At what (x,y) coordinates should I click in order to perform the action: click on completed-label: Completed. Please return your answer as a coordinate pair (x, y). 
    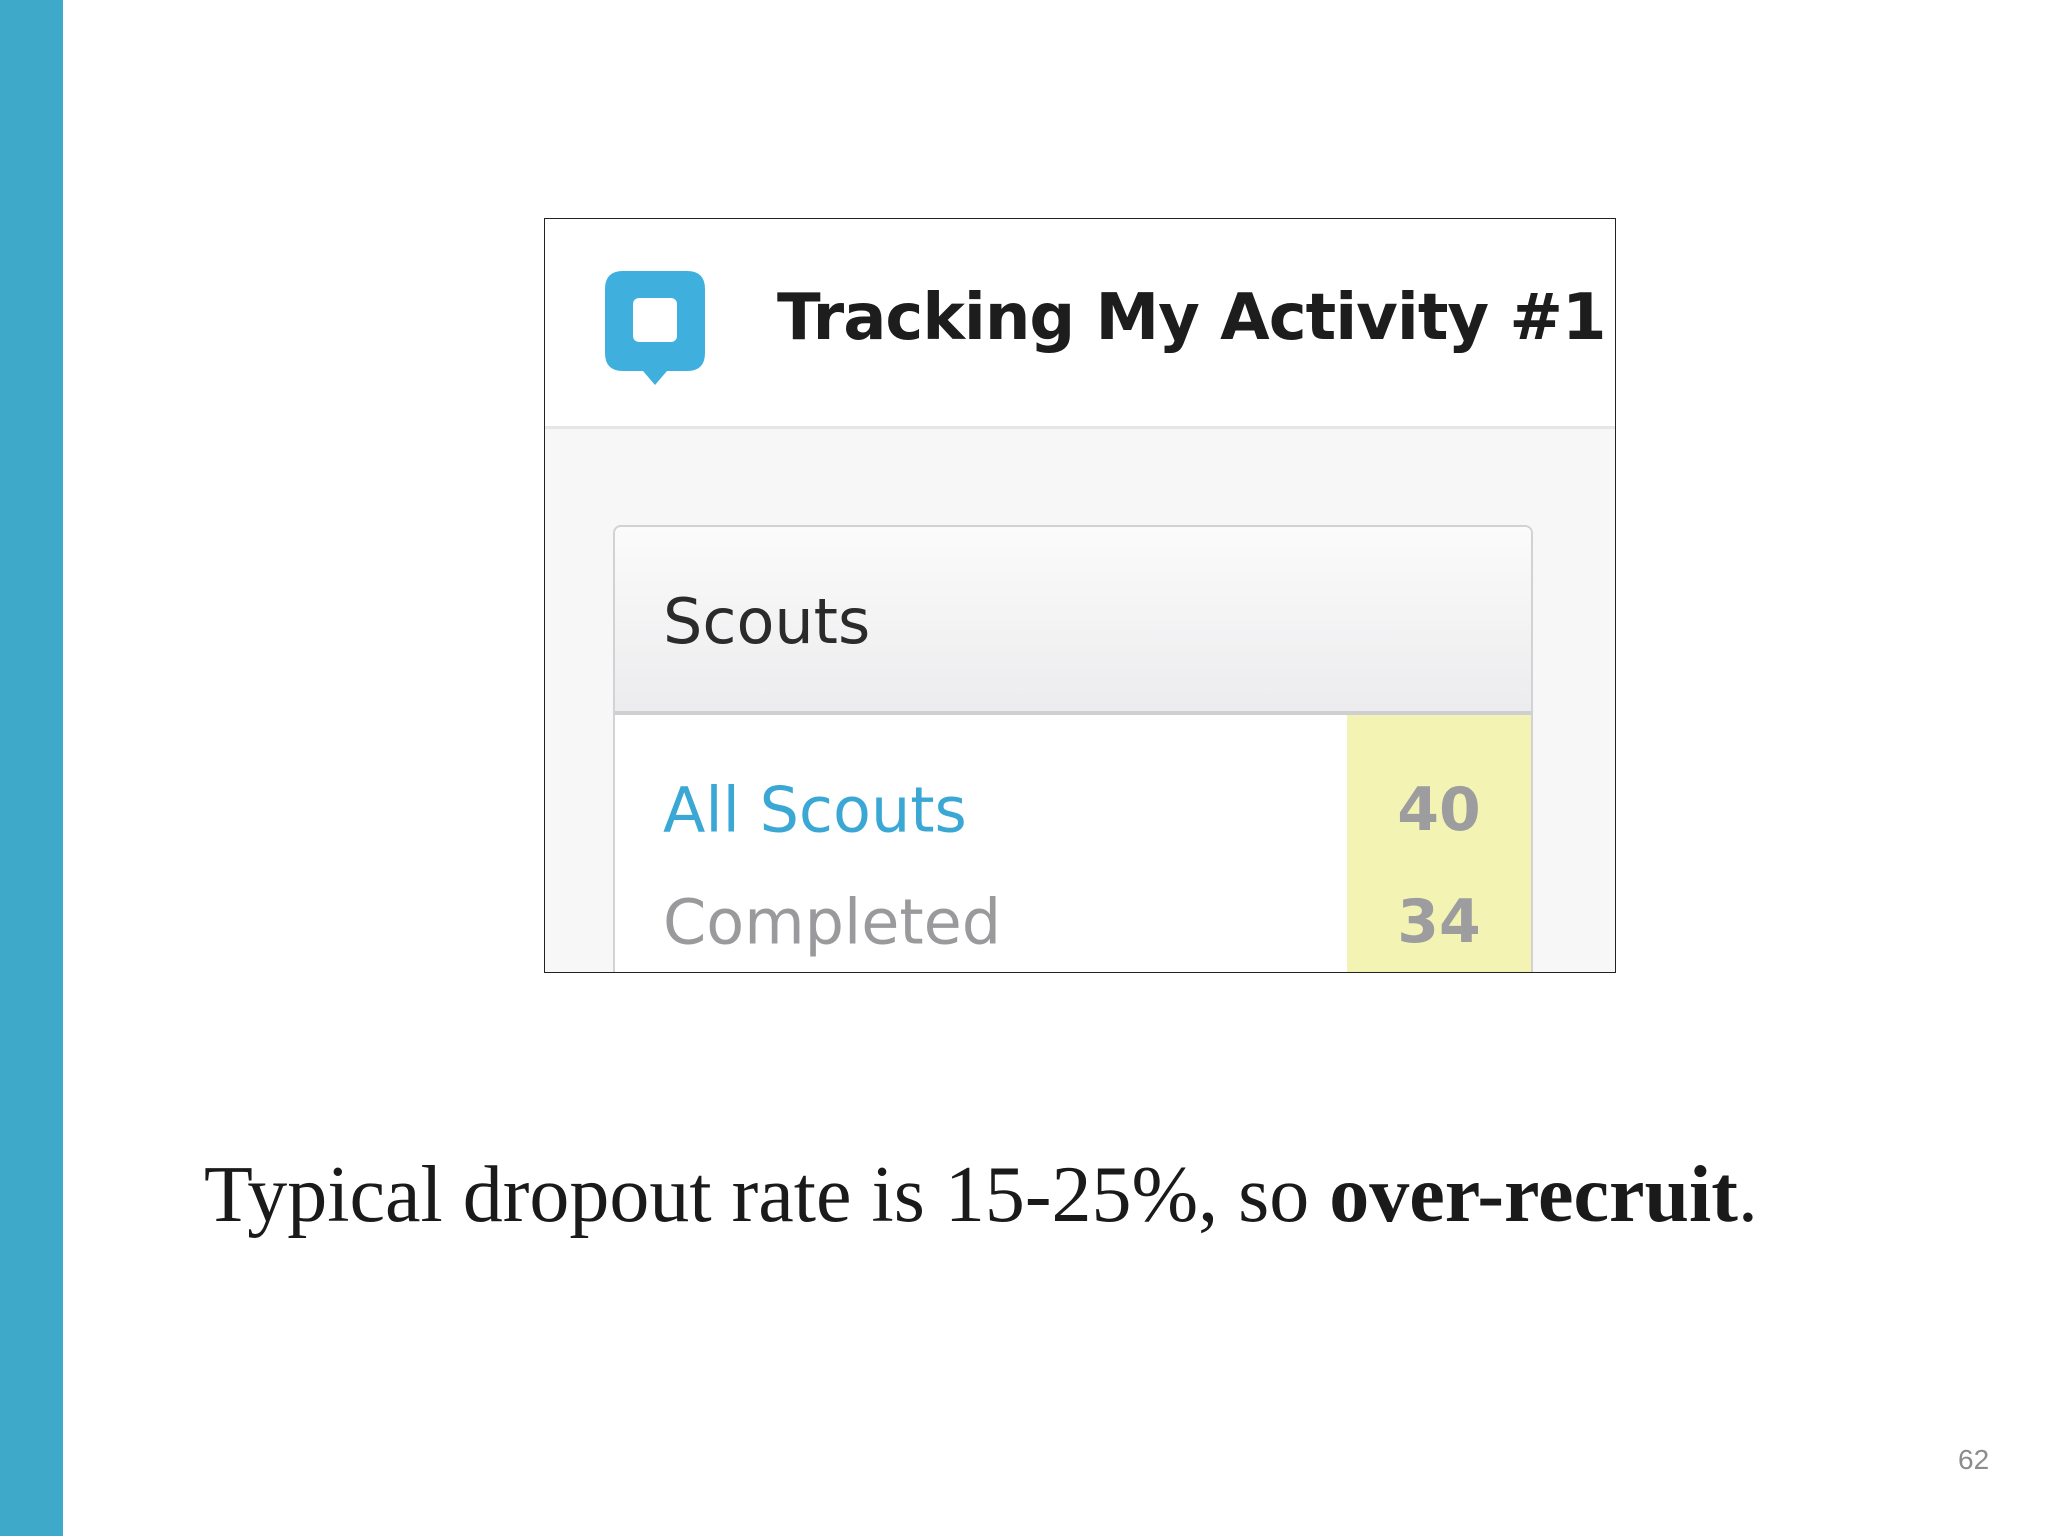
    Looking at the image, I should click on (832, 922).